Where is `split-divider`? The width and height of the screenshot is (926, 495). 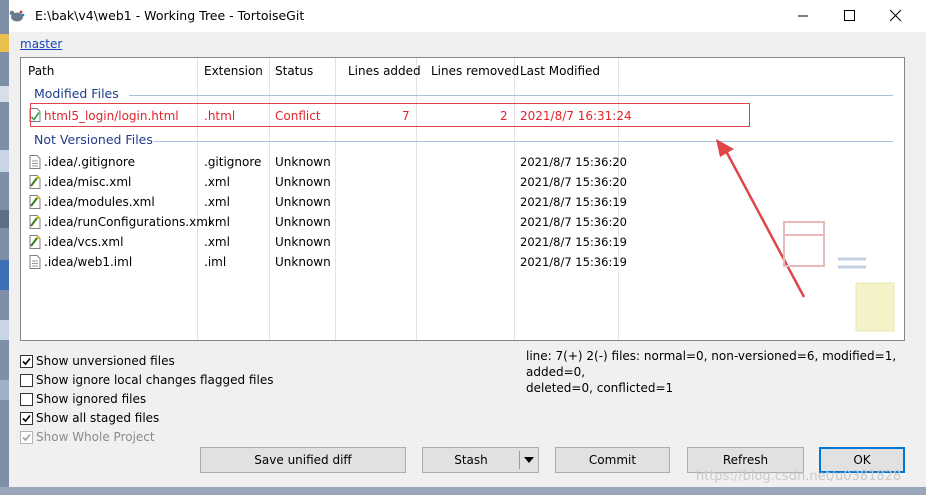 split-divider is located at coordinates (519, 460).